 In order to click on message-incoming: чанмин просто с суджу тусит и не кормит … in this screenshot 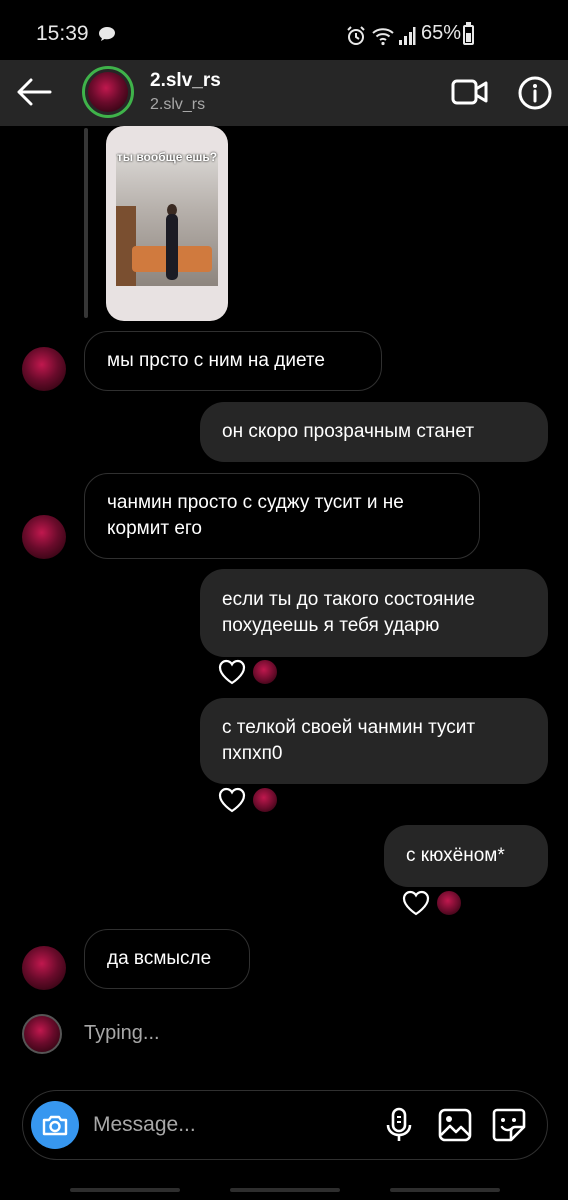, I will do `click(282, 516)`.